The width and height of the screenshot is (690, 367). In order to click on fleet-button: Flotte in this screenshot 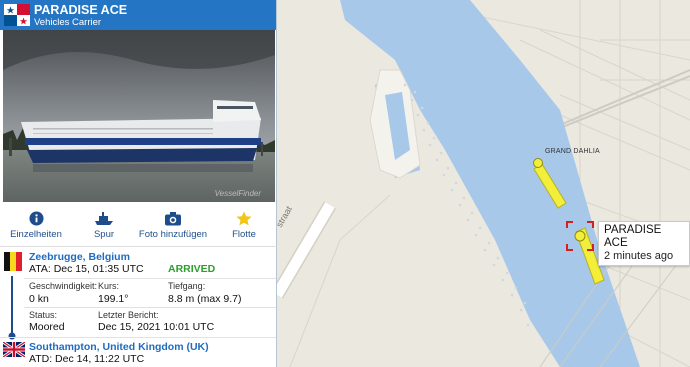, I will do `click(244, 225)`.